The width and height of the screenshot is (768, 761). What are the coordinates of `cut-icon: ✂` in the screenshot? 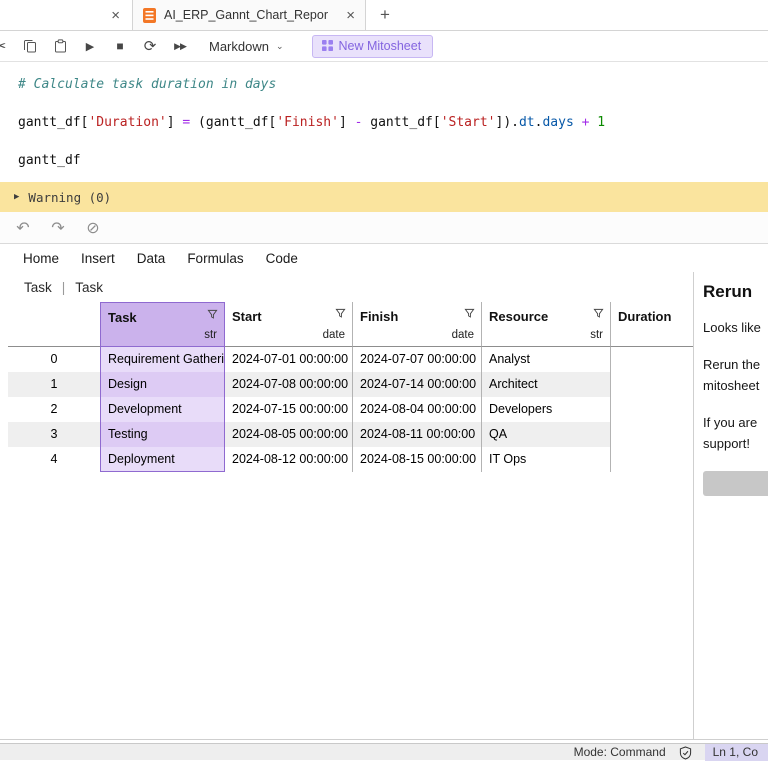 It's located at (7, 46).